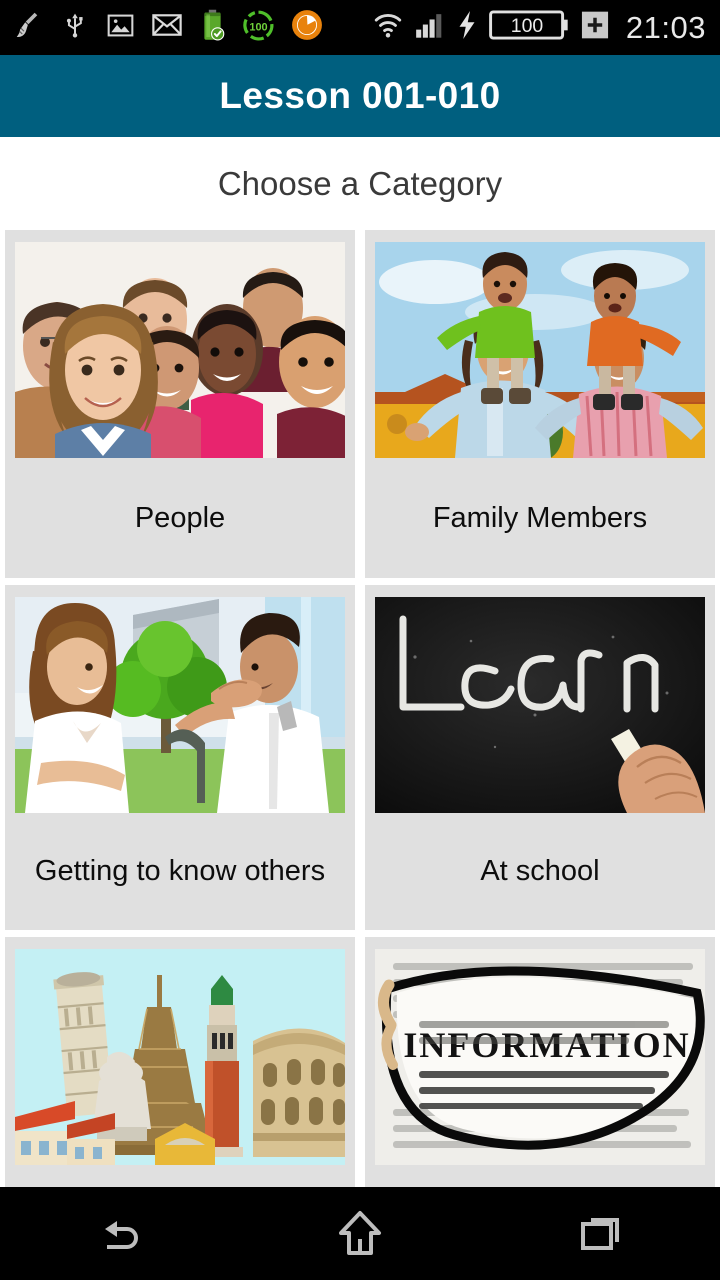 The width and height of the screenshot is (720, 1280). What do you see at coordinates (180, 705) in the screenshot?
I see `couple-talking-outdoors-photo` at bounding box center [180, 705].